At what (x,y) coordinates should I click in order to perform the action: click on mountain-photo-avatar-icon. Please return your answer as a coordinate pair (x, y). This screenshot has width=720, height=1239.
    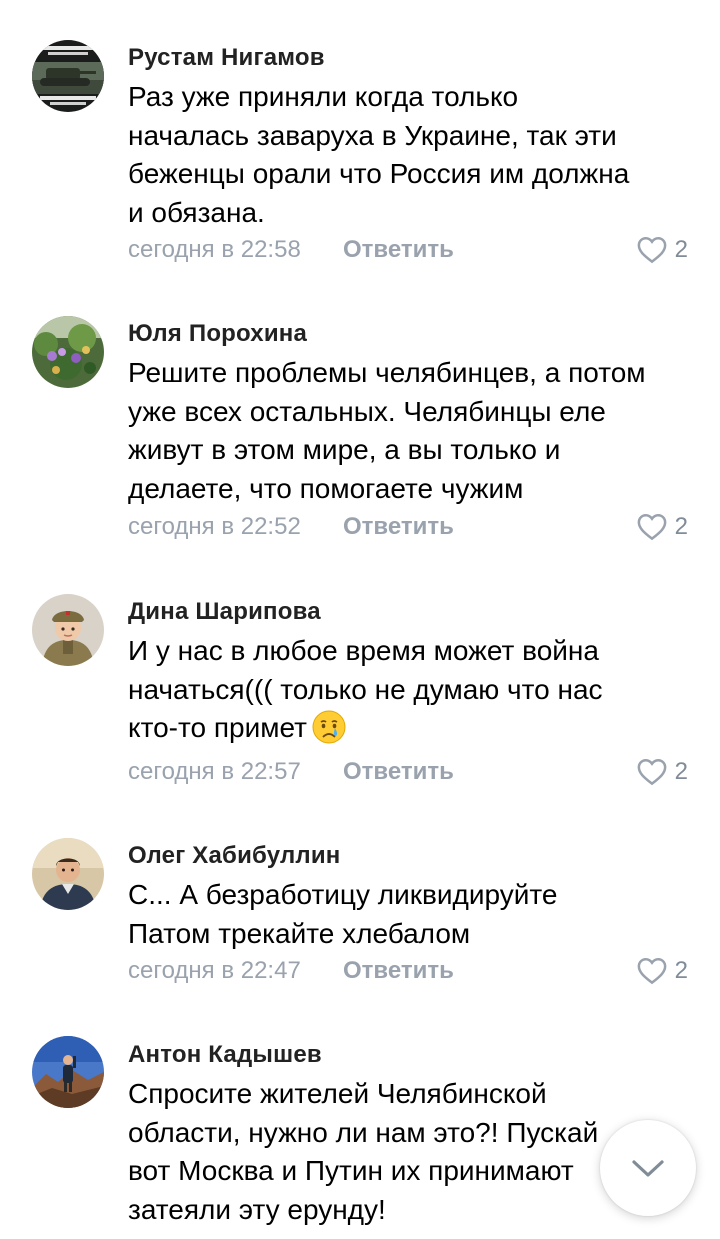
    Looking at the image, I should click on (68, 1072).